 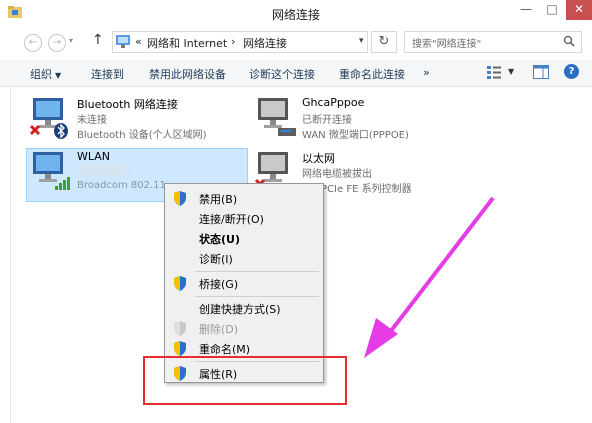 What do you see at coordinates (359, 119) in the screenshot?
I see `adapter-pppoe: GhcaPppoe 已断开连接 WAN 微型端口(PPPOE)` at bounding box center [359, 119].